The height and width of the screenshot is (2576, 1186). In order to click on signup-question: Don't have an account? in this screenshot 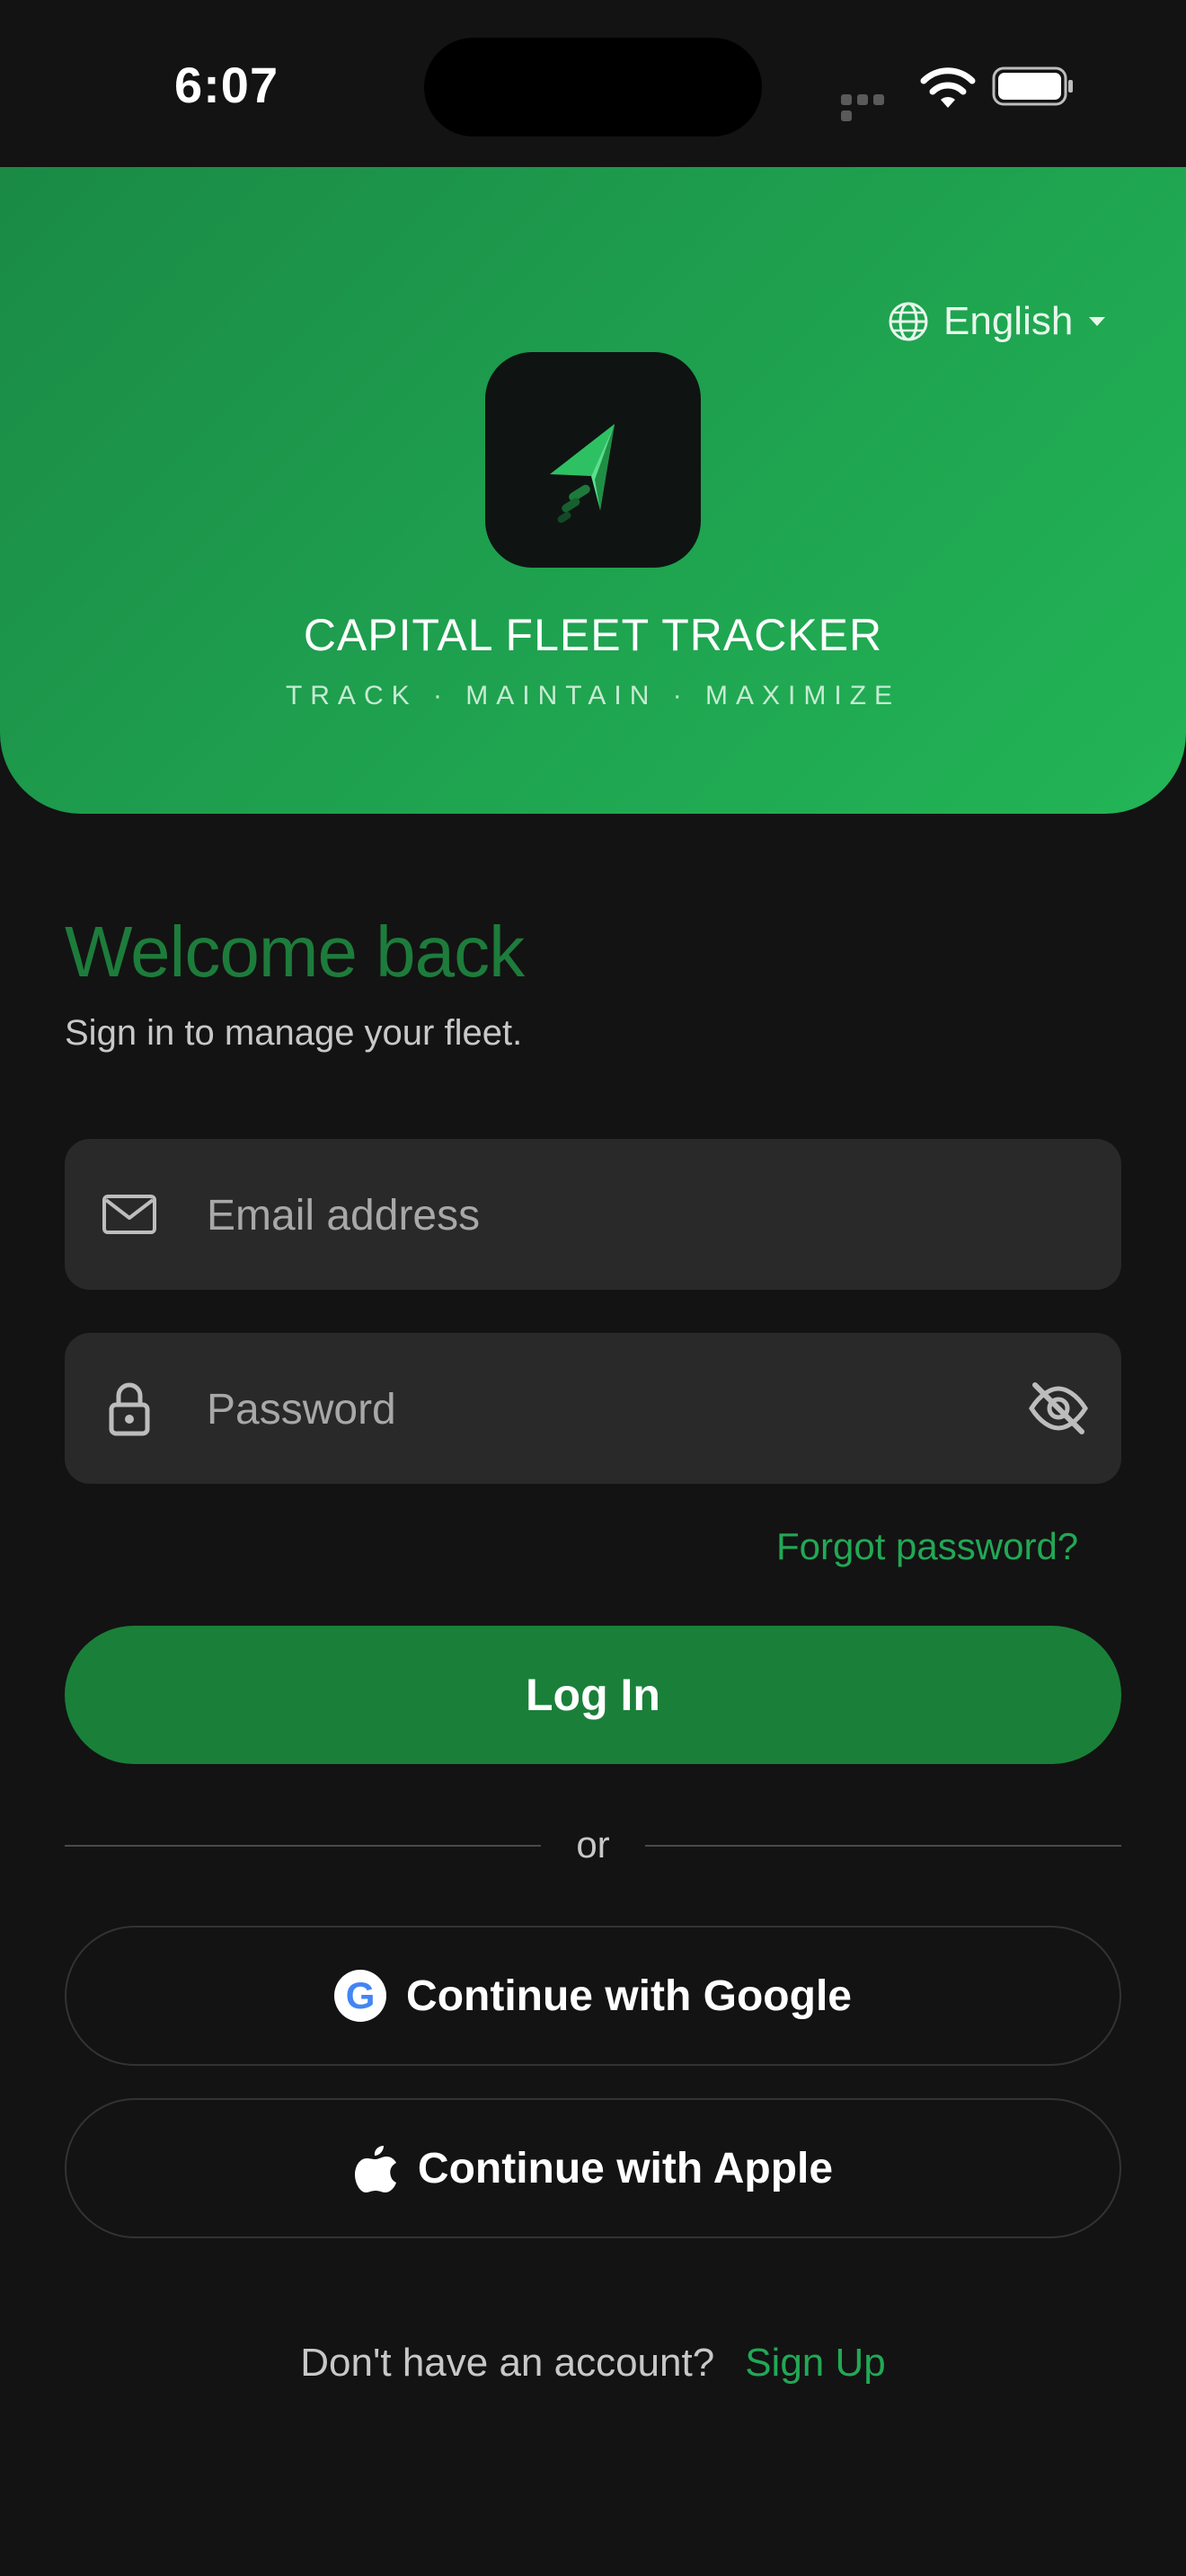, I will do `click(508, 2363)`.